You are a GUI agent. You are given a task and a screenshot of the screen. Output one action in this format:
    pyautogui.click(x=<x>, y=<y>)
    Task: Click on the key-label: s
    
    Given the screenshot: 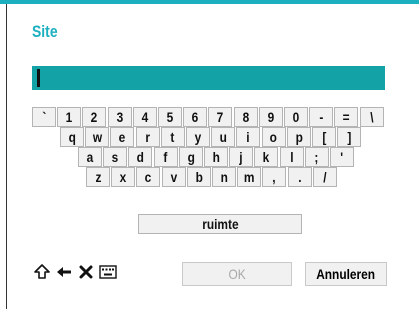 What is the action you would take?
    pyautogui.click(x=115, y=157)
    